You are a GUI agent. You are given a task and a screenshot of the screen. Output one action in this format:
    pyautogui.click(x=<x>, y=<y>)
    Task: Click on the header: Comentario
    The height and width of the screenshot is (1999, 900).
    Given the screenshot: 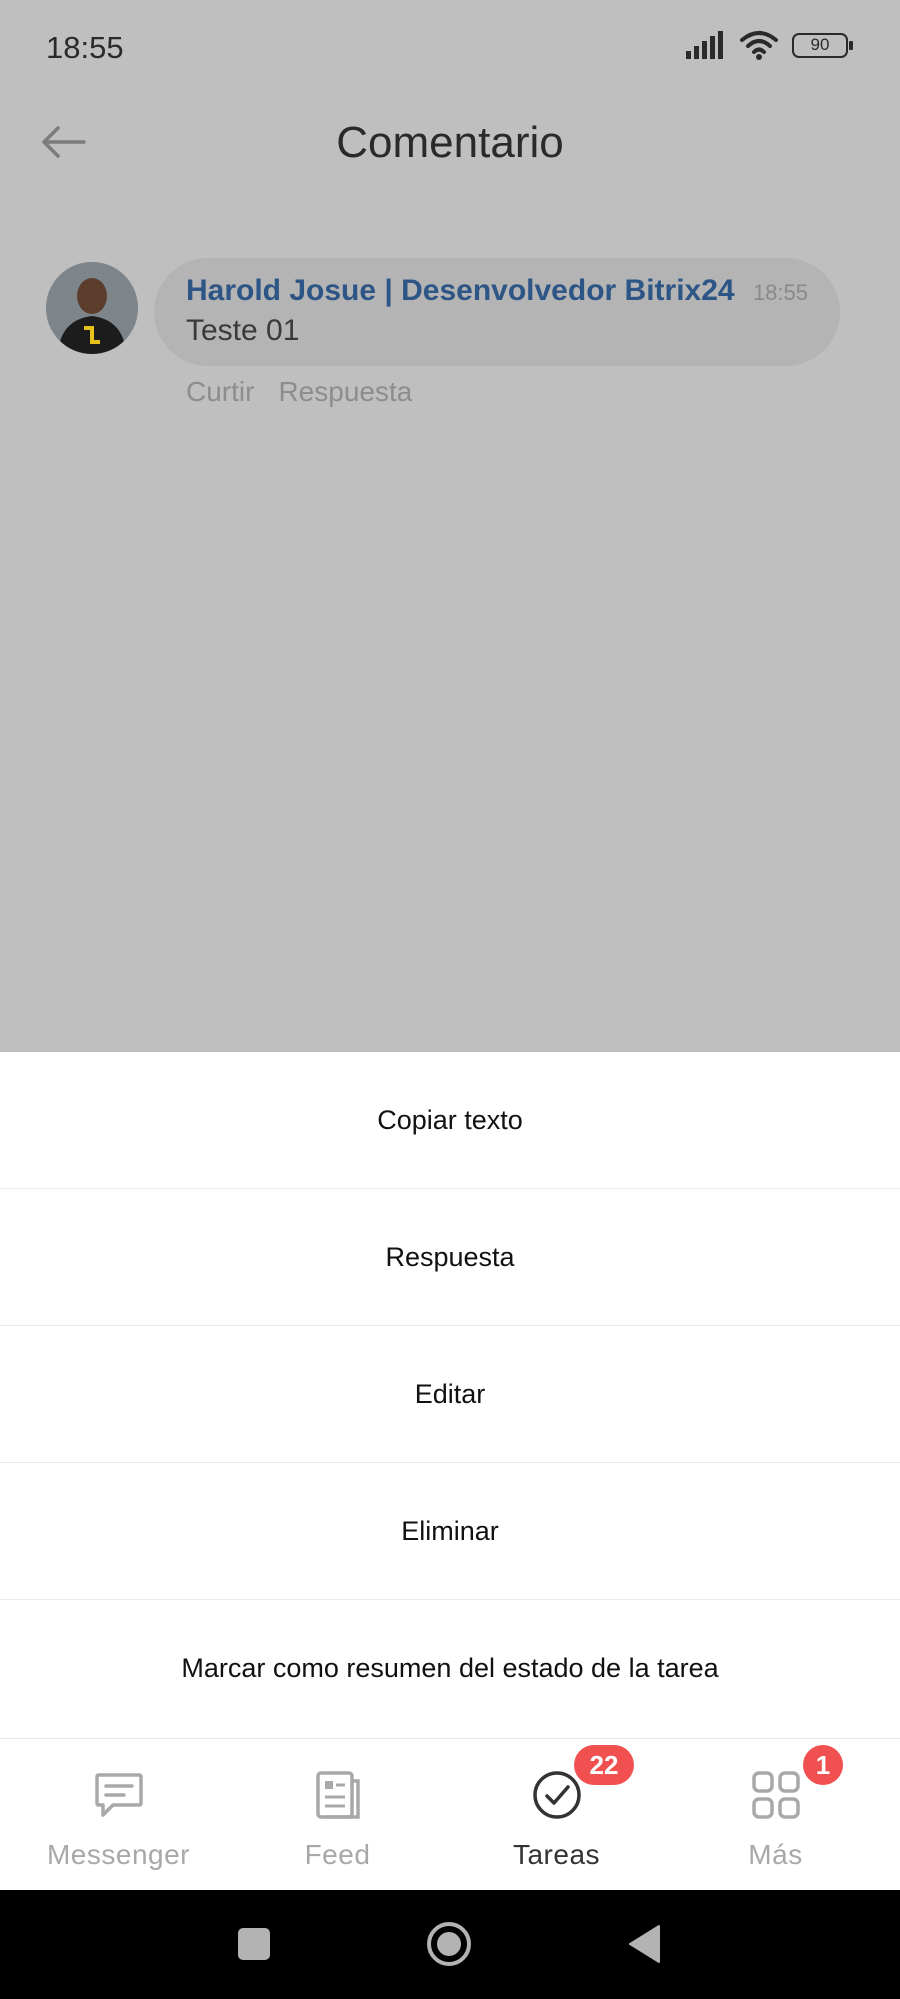 What is the action you would take?
    pyautogui.click(x=450, y=145)
    